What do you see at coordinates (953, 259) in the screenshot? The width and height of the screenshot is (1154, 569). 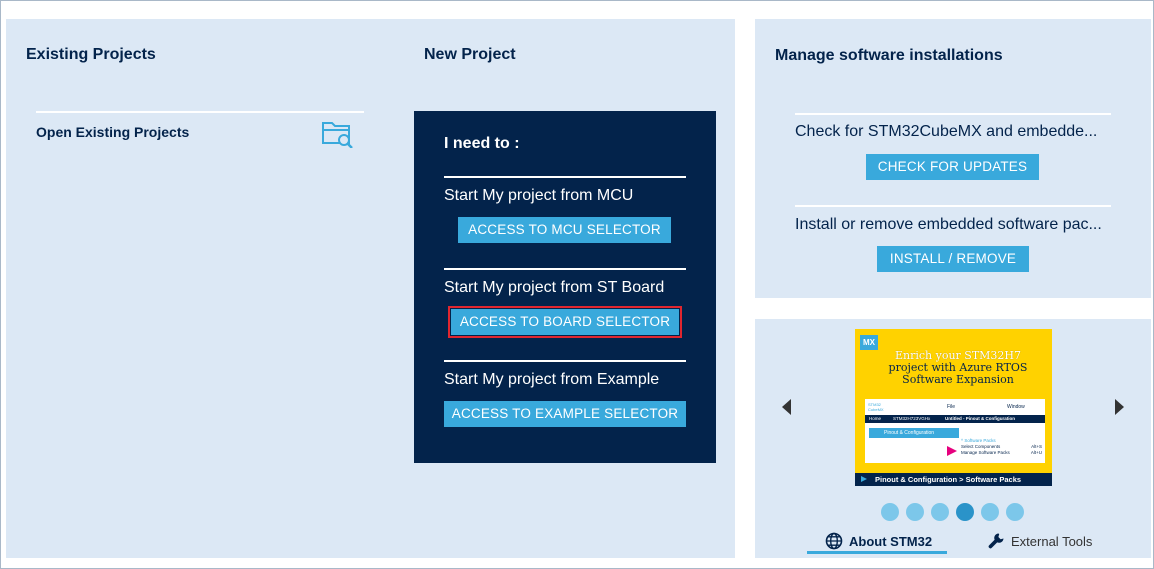 I see `install-remove-button: INSTALL / REMOVE` at bounding box center [953, 259].